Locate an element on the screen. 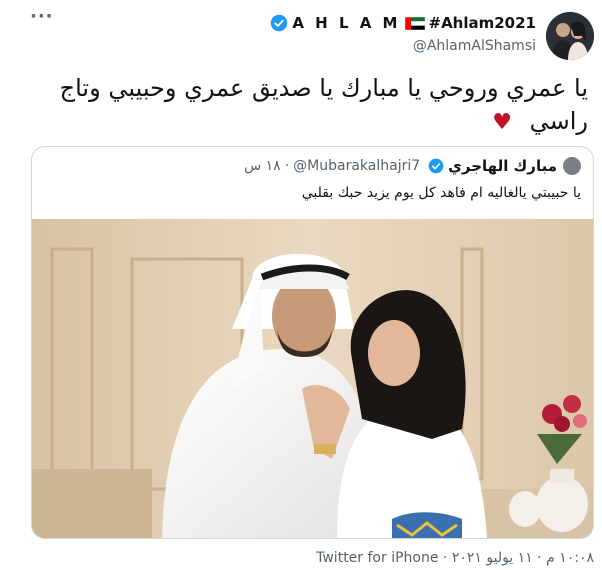 The height and width of the screenshot is (570, 602). tweet-time: ١٠:٠٨ م is located at coordinates (570, 558).